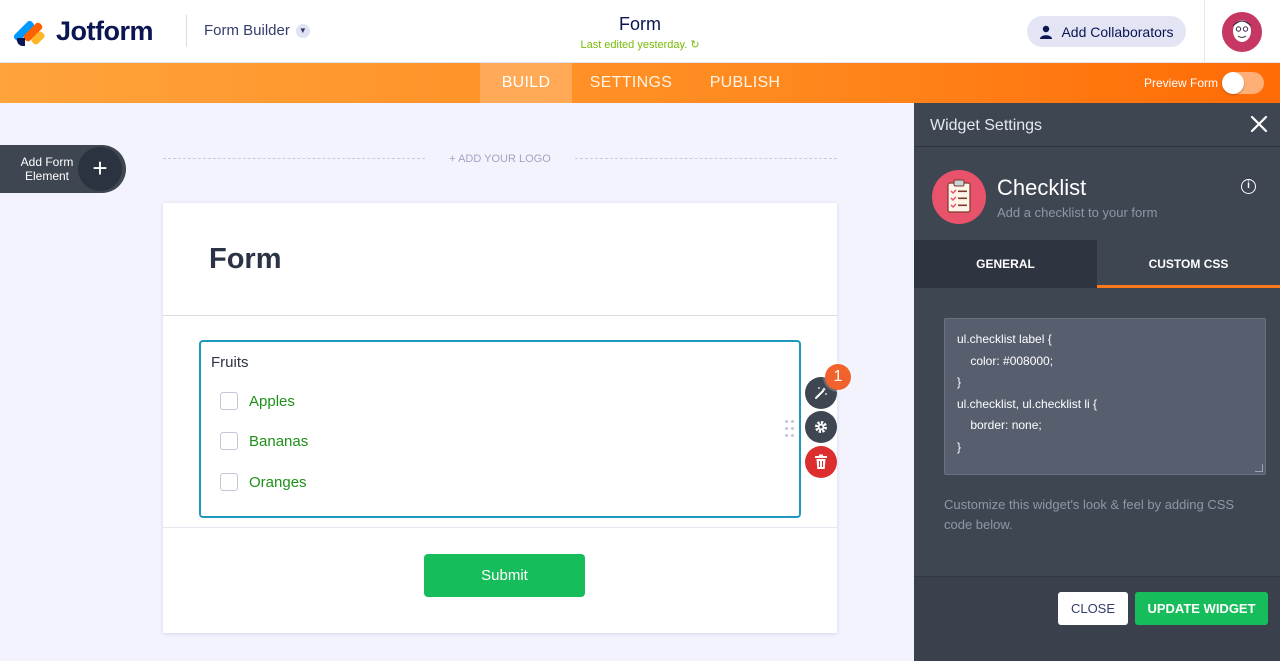  Describe the element at coordinates (695, 45) in the screenshot. I see `refresh-icon: ↻` at that location.